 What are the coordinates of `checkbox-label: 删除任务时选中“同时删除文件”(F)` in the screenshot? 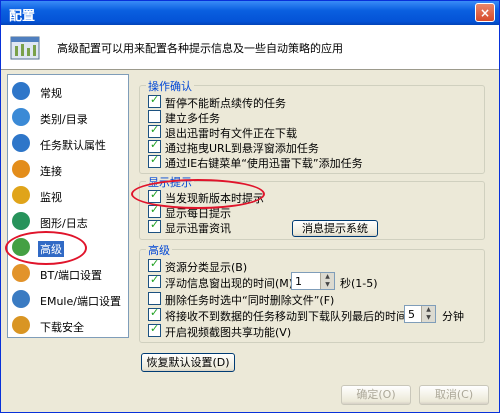 It's located at (250, 300).